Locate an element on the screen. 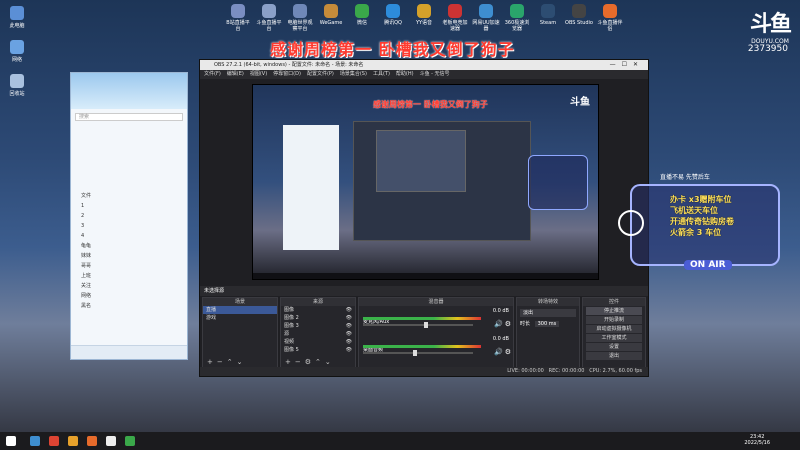  desktop-app-icon: OBS Studio is located at coordinates (579, 15).